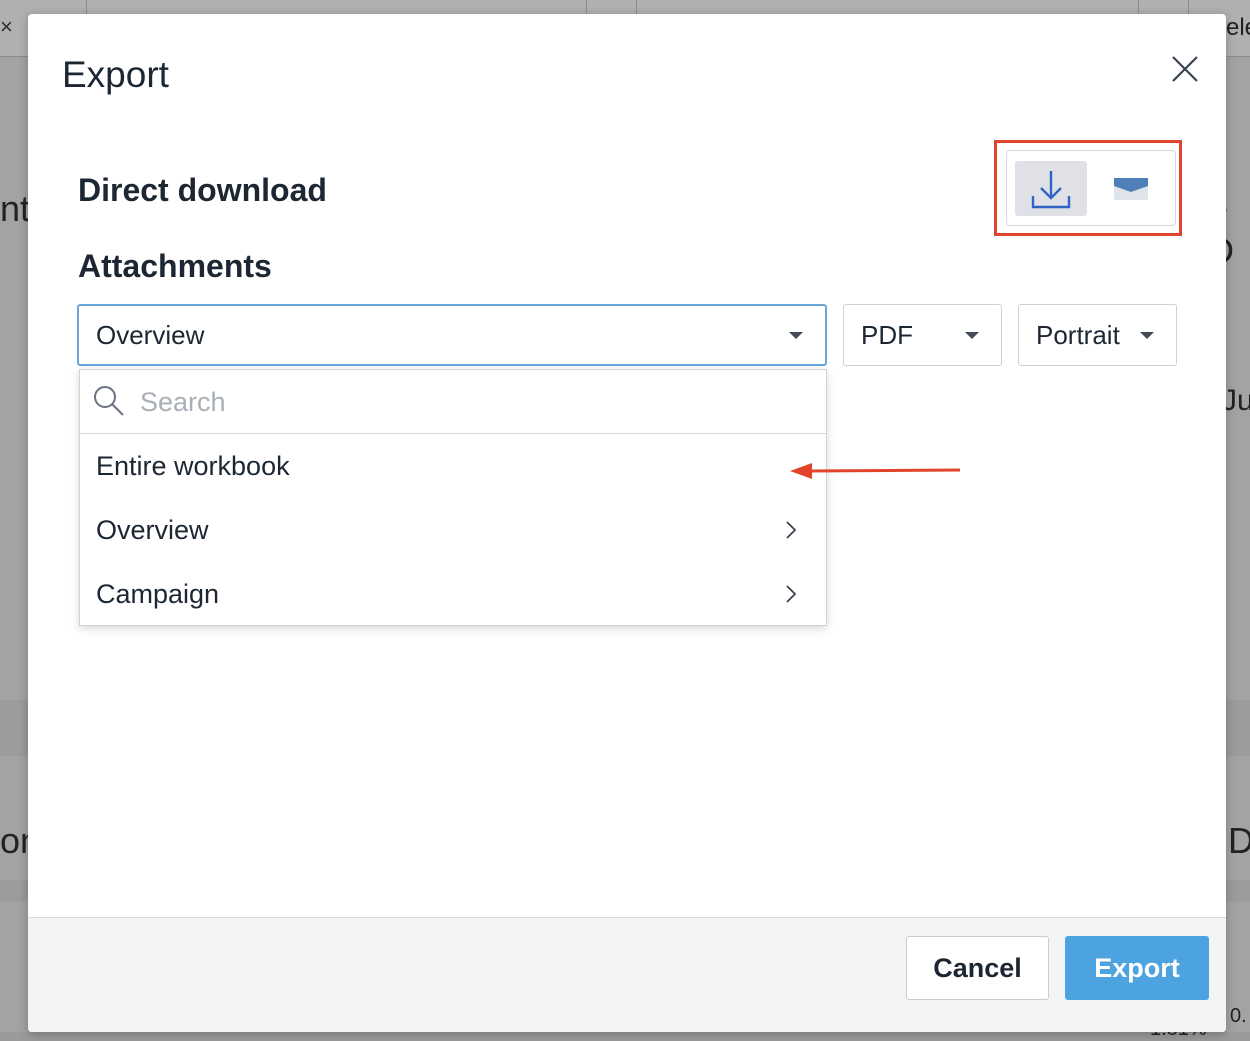 The image size is (1250, 1041). What do you see at coordinates (1078, 334) in the screenshot?
I see `orientation-select-value: Portrait` at bounding box center [1078, 334].